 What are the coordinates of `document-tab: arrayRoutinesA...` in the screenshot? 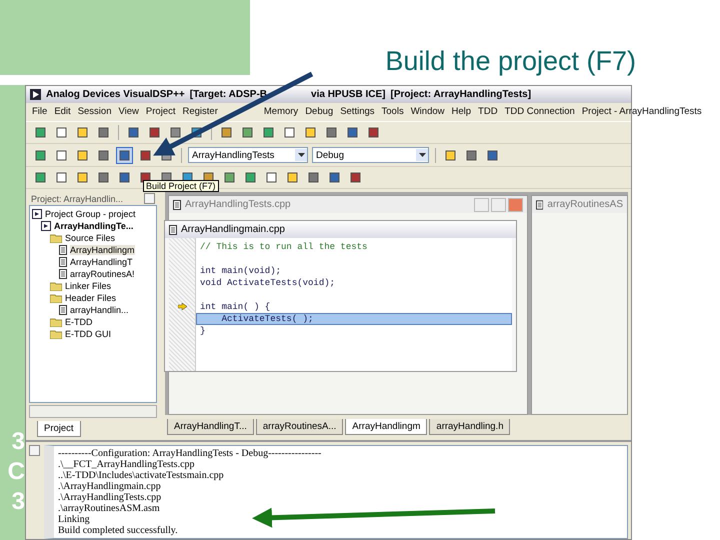 It's located at (300, 427).